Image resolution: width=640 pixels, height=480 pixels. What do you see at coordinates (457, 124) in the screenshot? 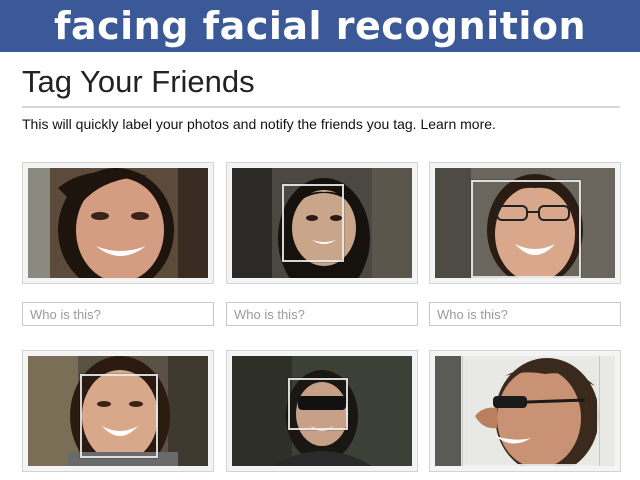
I see `learn-more-link: Learn more.` at bounding box center [457, 124].